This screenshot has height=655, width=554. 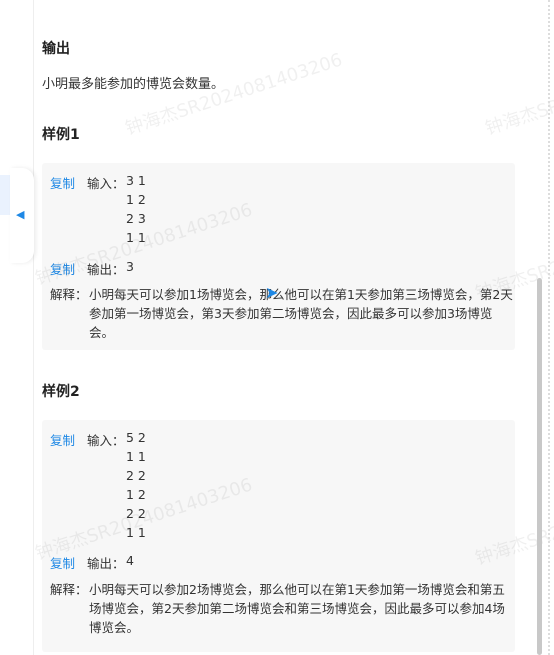 What do you see at coordinates (136, 437) in the screenshot?
I see `input-line: 5 2` at bounding box center [136, 437].